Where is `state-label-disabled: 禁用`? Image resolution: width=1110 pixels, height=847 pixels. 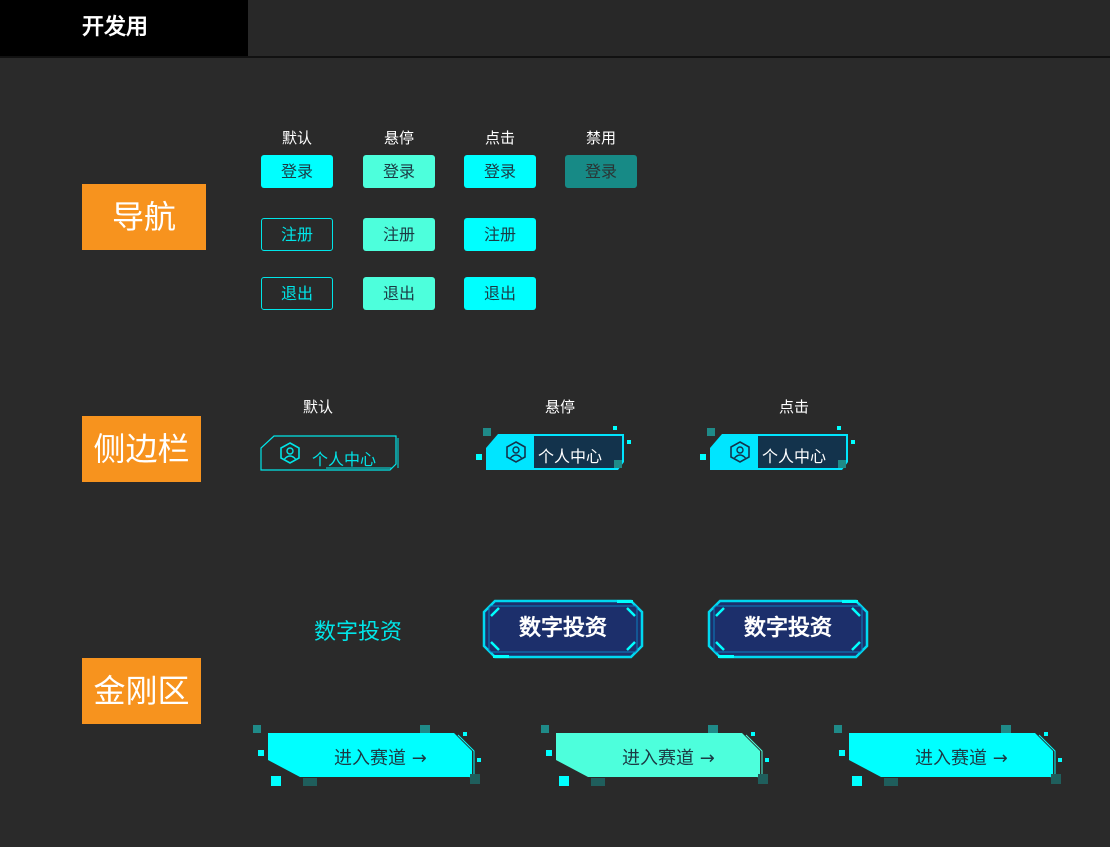
state-label-disabled: 禁用 is located at coordinates (600, 138).